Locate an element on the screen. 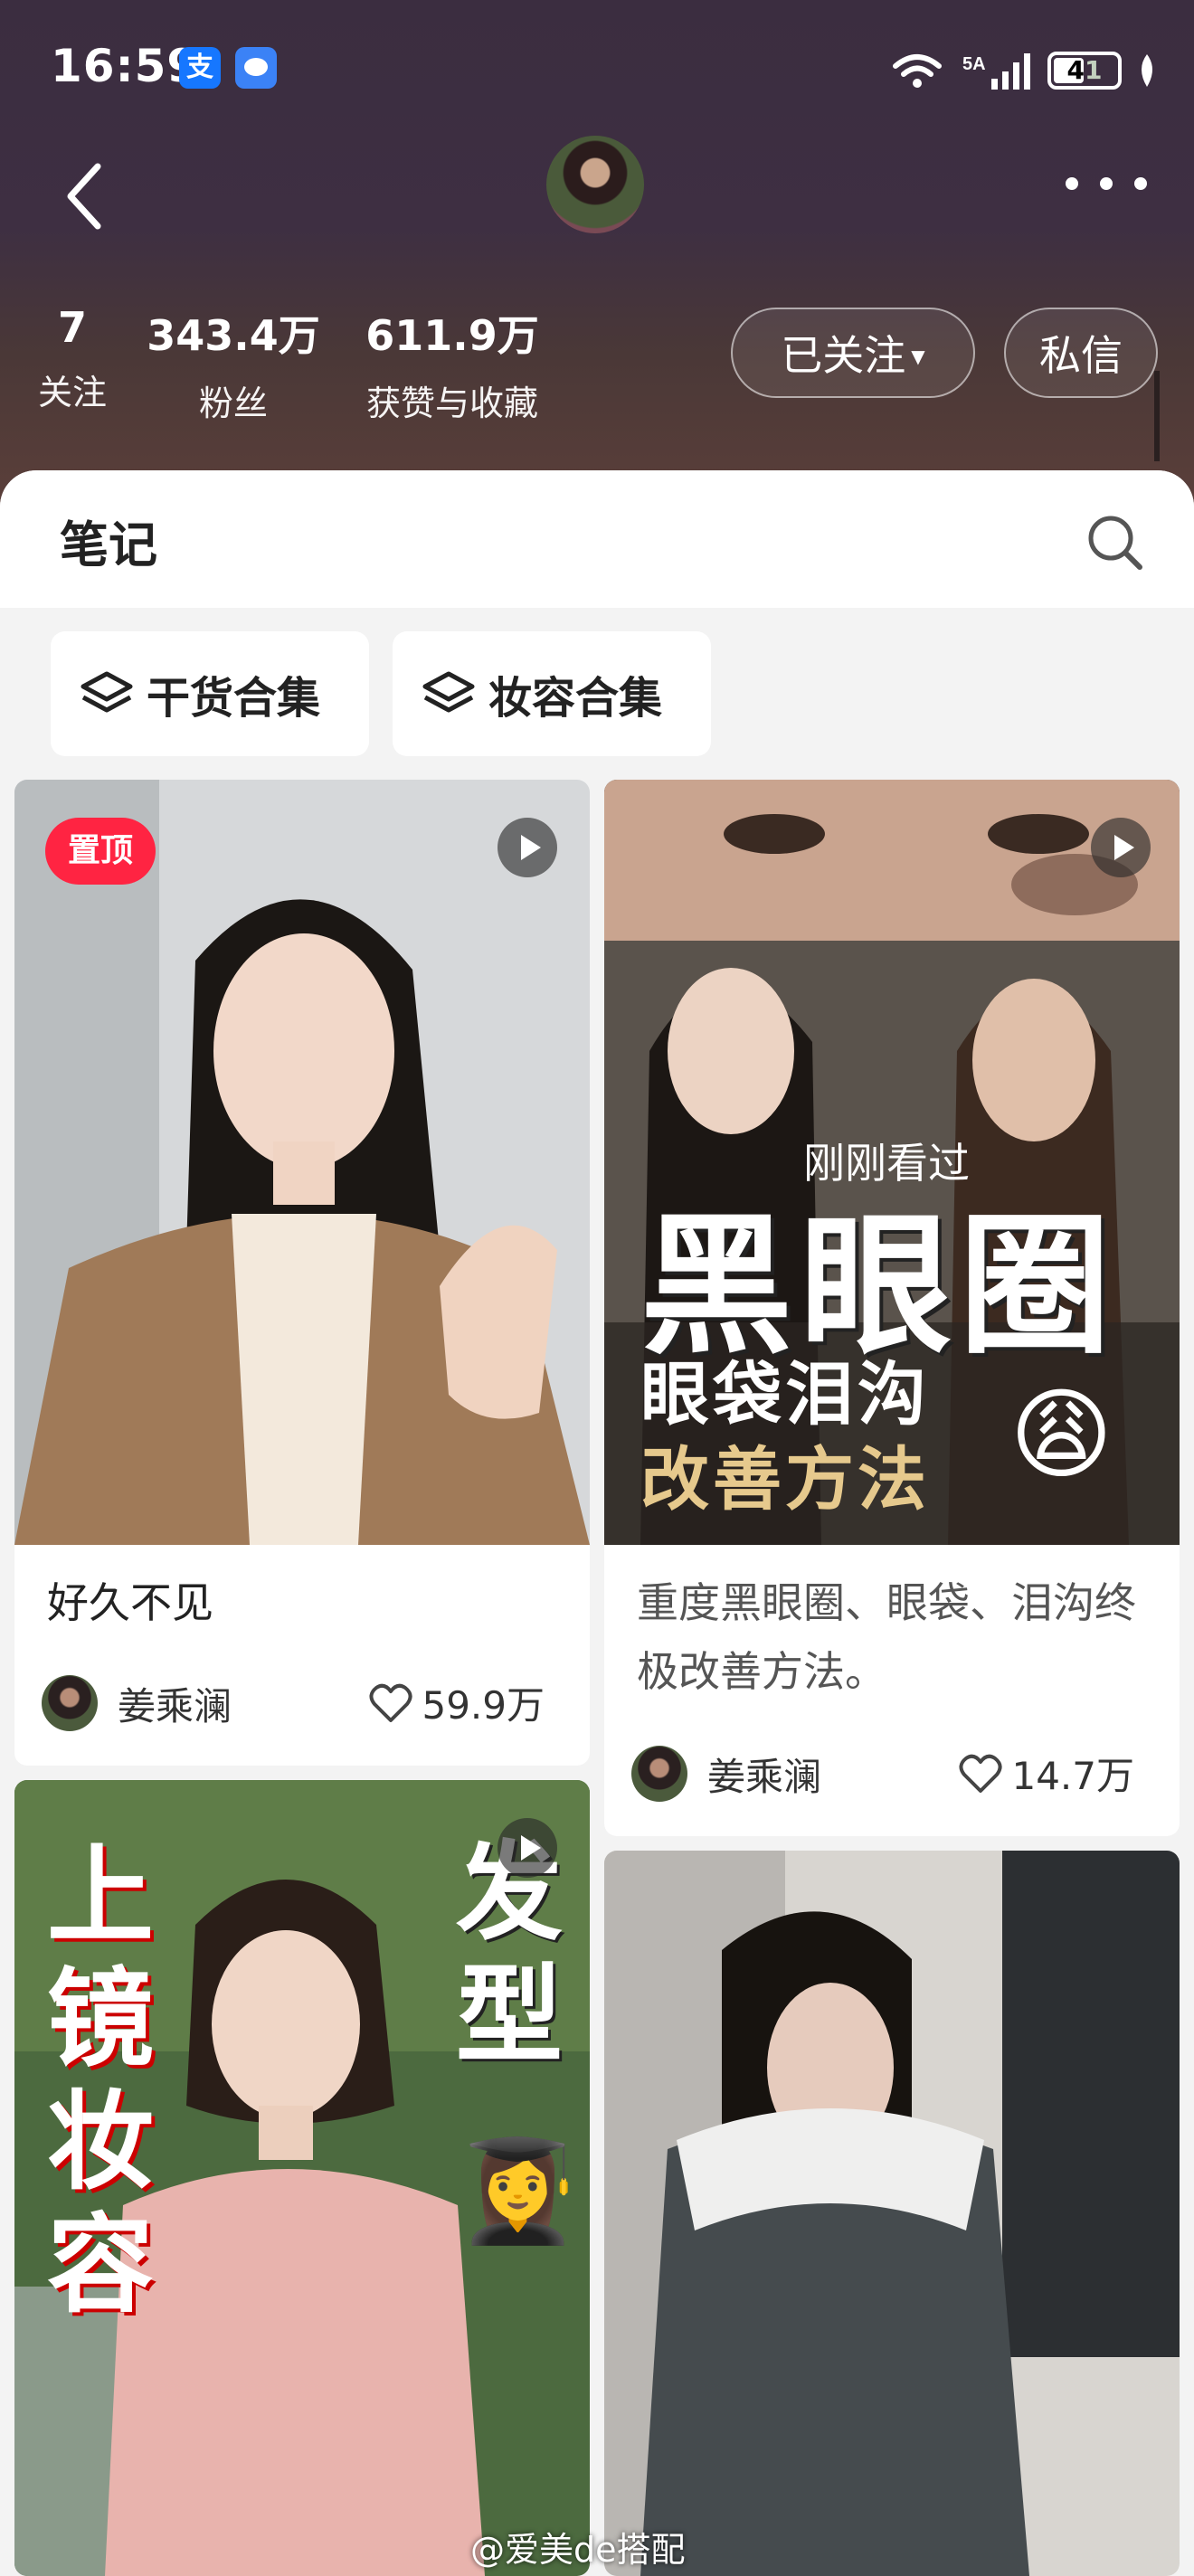  tab-bar: 笔记 is located at coordinates (597, 539).